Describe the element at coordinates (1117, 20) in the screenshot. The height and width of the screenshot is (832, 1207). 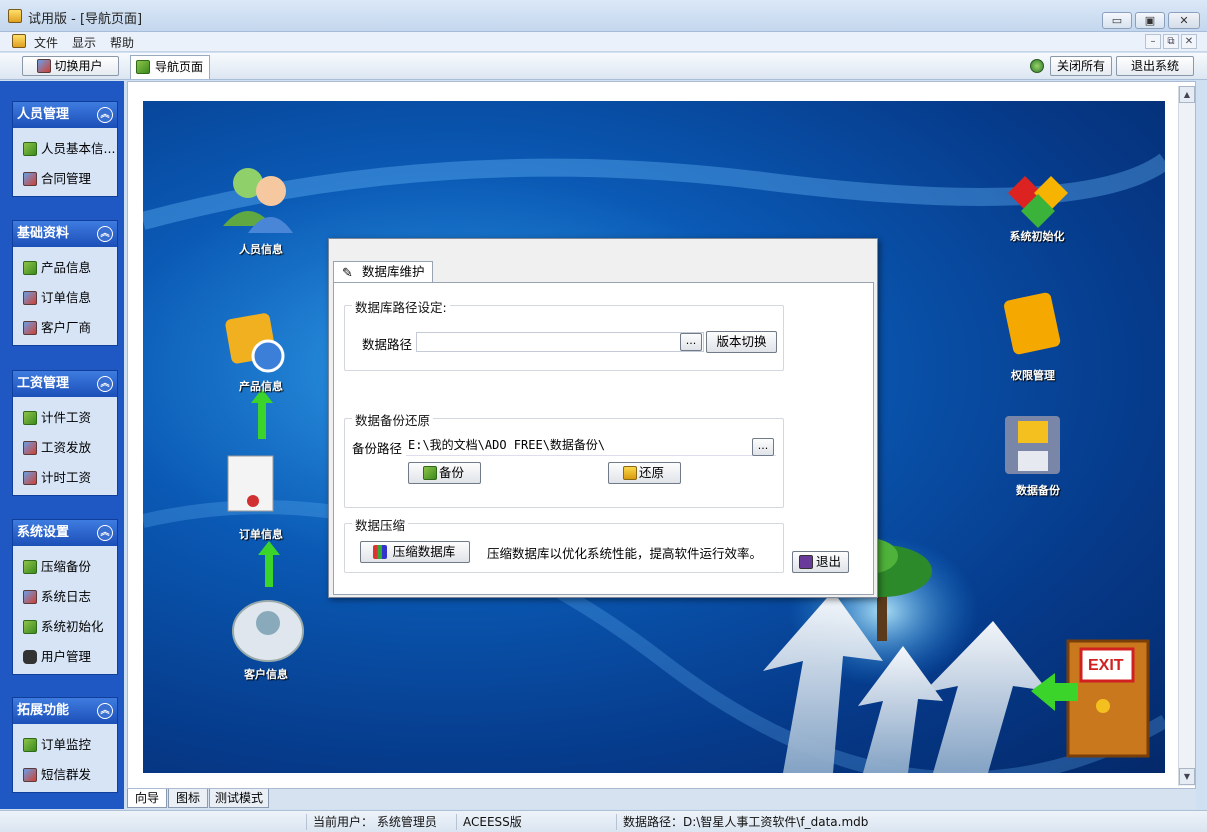
I see `minimize-button: ▭` at that location.